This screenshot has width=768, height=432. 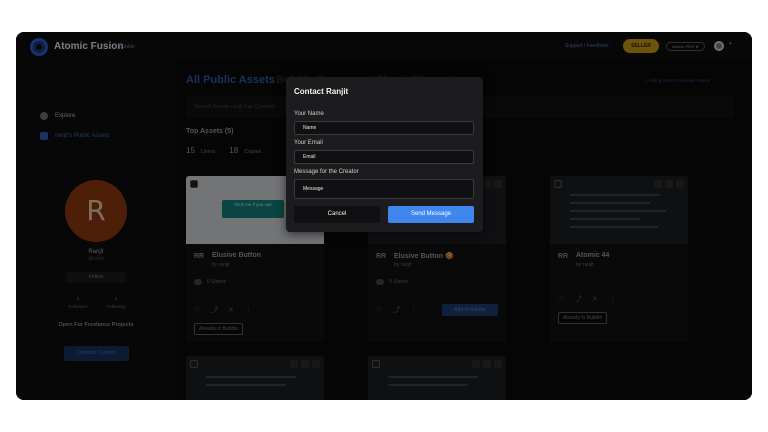 I want to click on send-message-button: Send Message, so click(x=431, y=214).